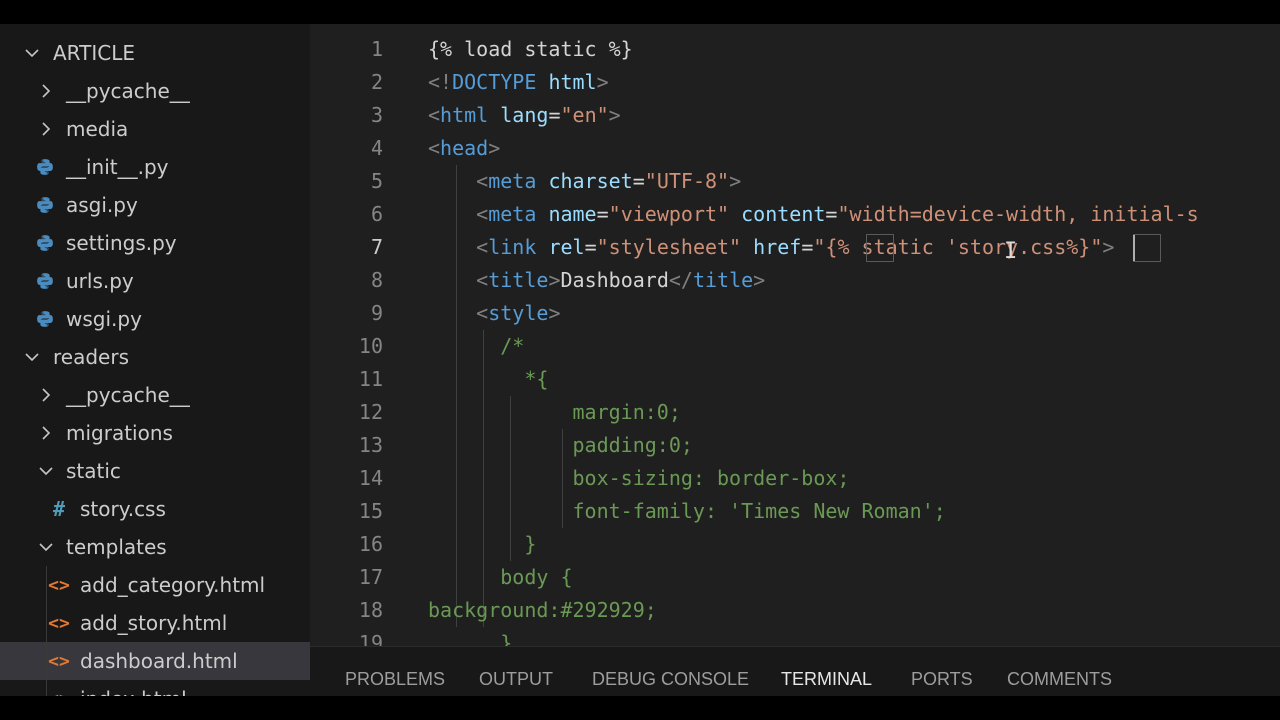 The height and width of the screenshot is (720, 1280). I want to click on explorer-item: readers, so click(155, 357).